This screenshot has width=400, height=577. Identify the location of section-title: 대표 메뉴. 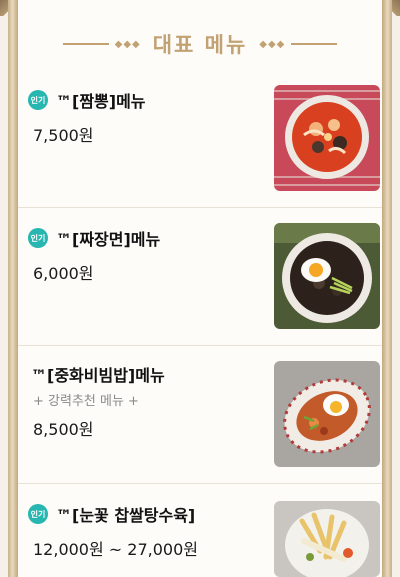
(200, 45).